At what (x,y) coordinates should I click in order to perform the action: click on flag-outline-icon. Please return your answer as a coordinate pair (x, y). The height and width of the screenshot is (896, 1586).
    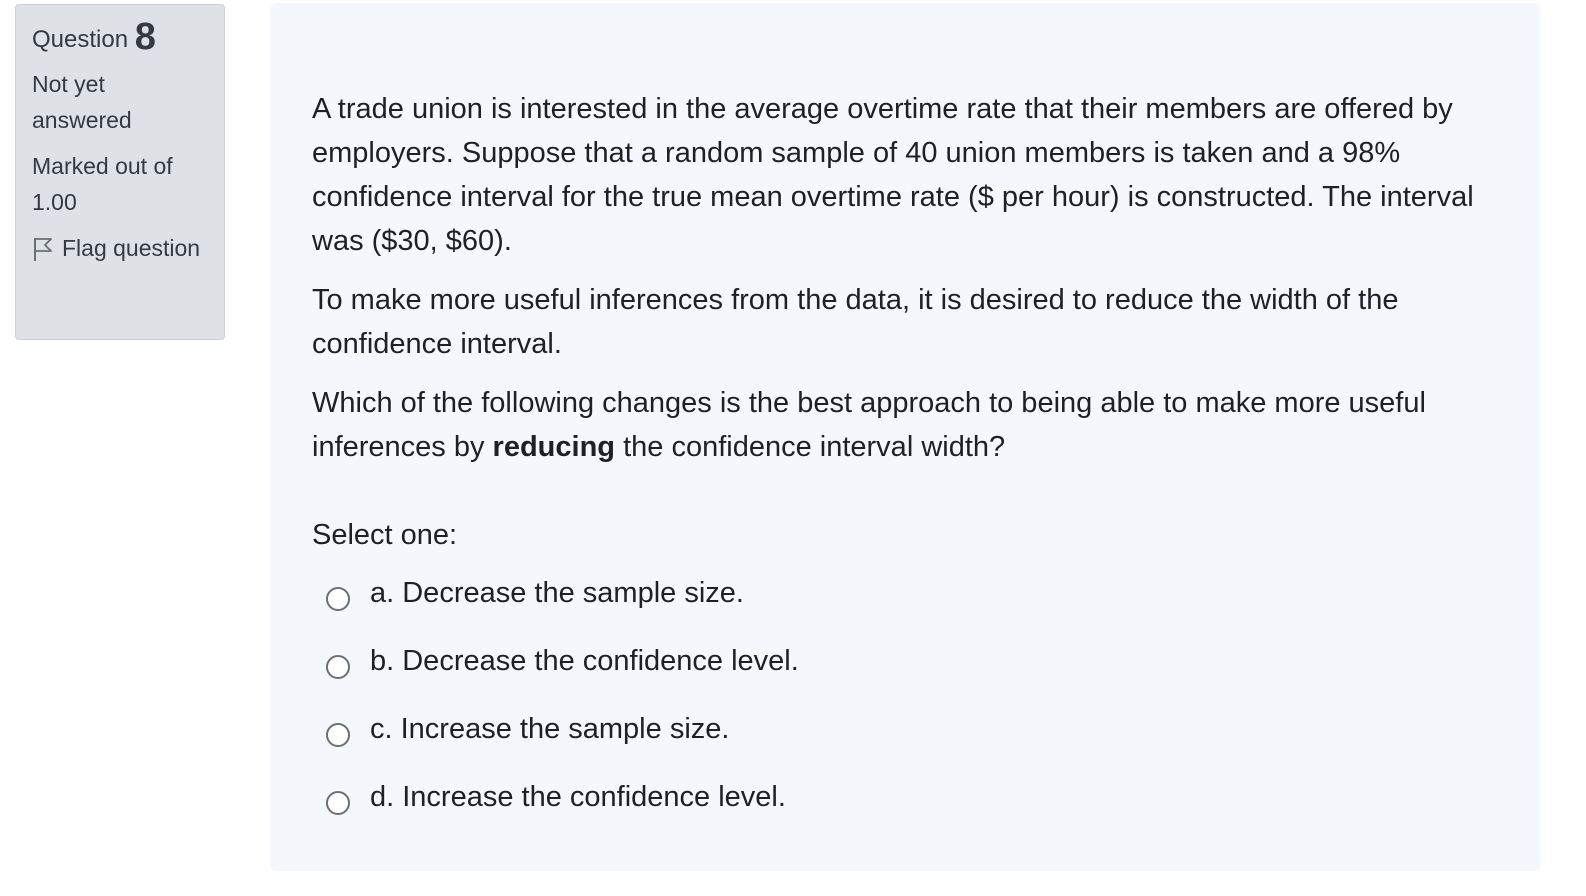
    Looking at the image, I should click on (43, 249).